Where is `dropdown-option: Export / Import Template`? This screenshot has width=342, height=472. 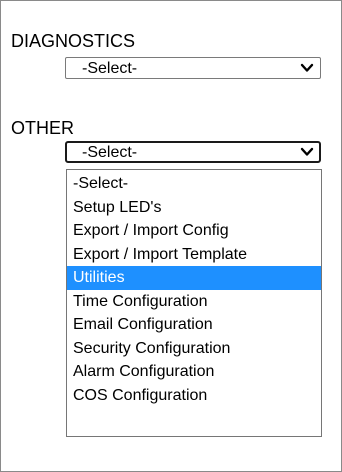 dropdown-option: Export / Import Template is located at coordinates (194, 255).